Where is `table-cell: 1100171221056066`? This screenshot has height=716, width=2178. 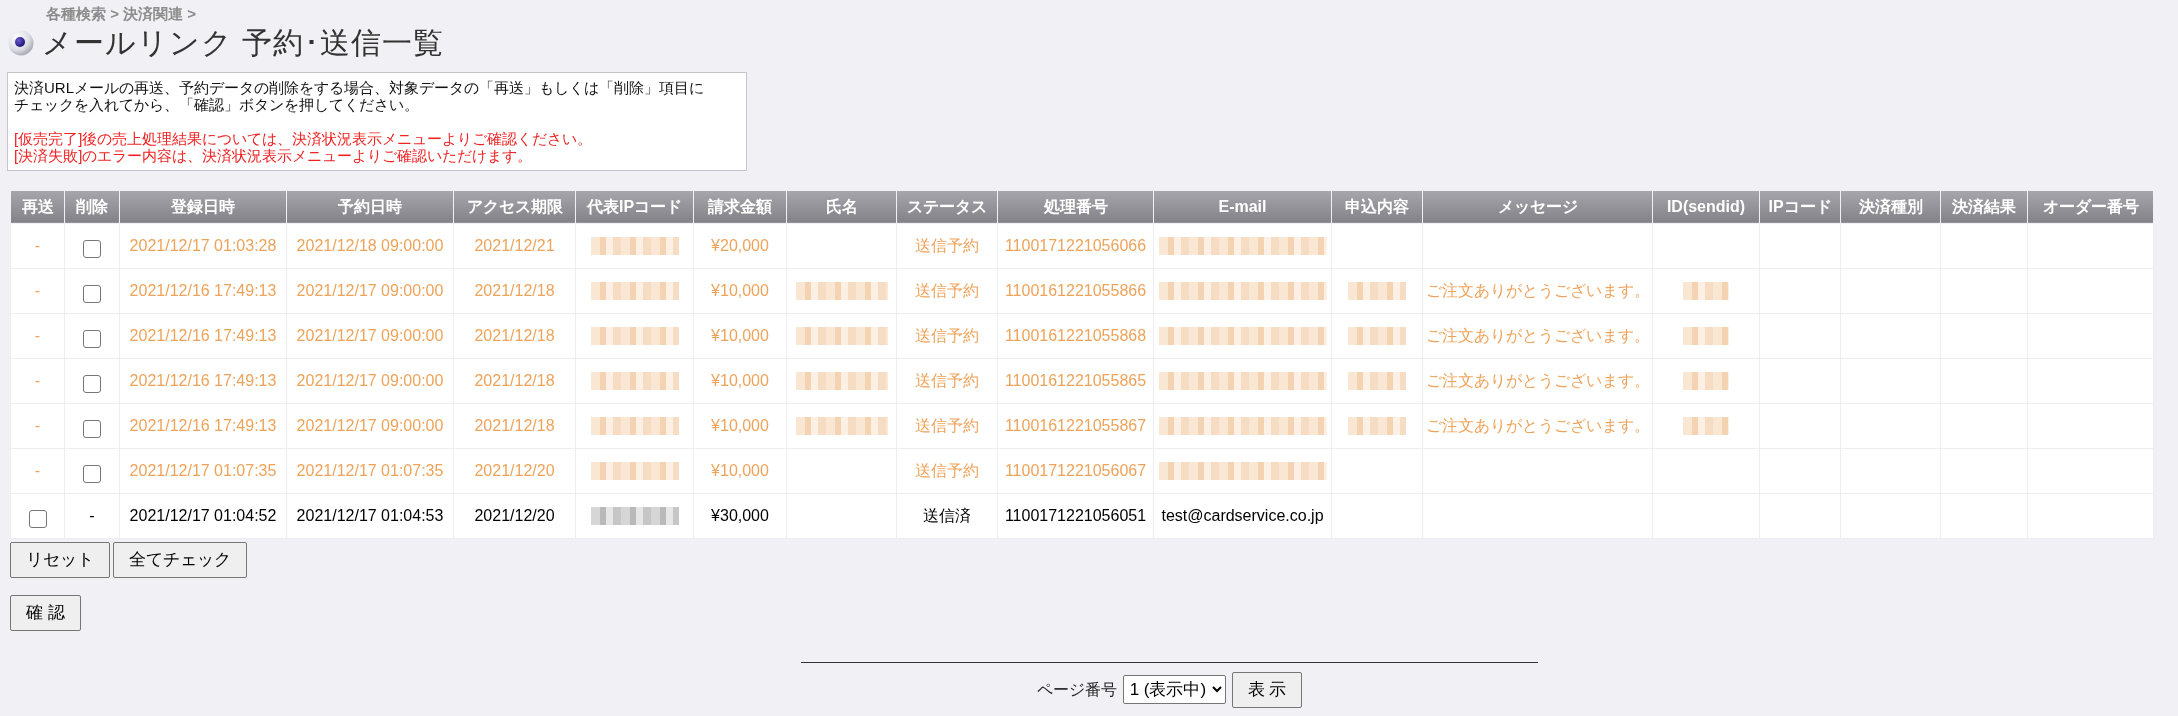
table-cell: 1100171221056066 is located at coordinates (1075, 245).